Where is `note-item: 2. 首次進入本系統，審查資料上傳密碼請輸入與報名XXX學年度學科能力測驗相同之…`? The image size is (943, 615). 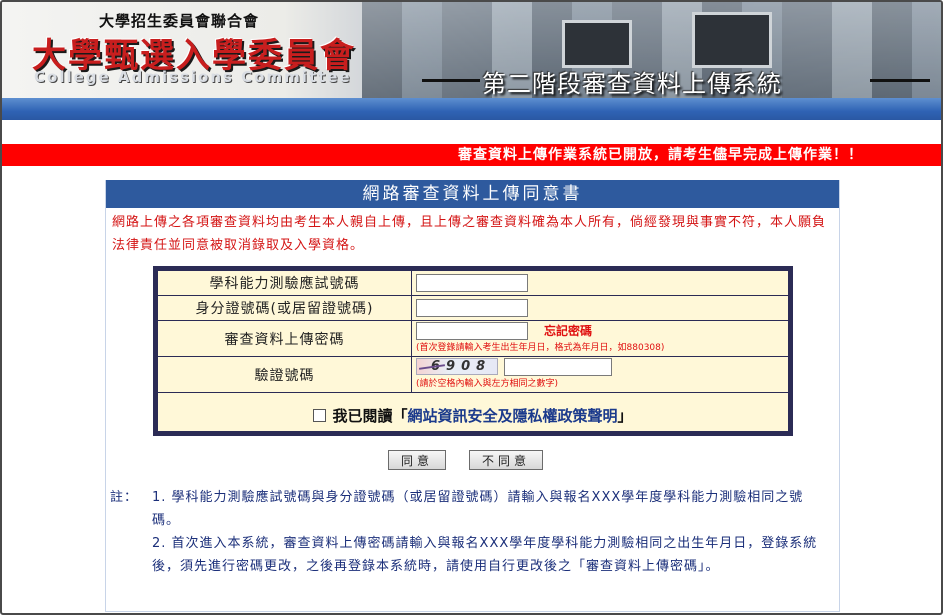
note-item: 2. 首次進入本系統，審查資料上傳密碼請輸入與報名XXX學年度學科能力測驗相同之… is located at coordinates (470, 555).